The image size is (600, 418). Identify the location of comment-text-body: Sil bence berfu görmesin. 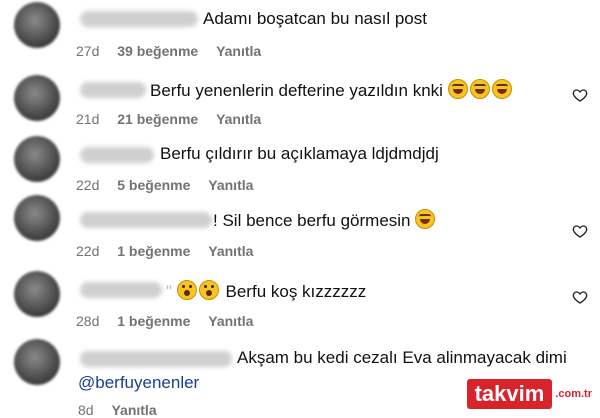
(316, 220).